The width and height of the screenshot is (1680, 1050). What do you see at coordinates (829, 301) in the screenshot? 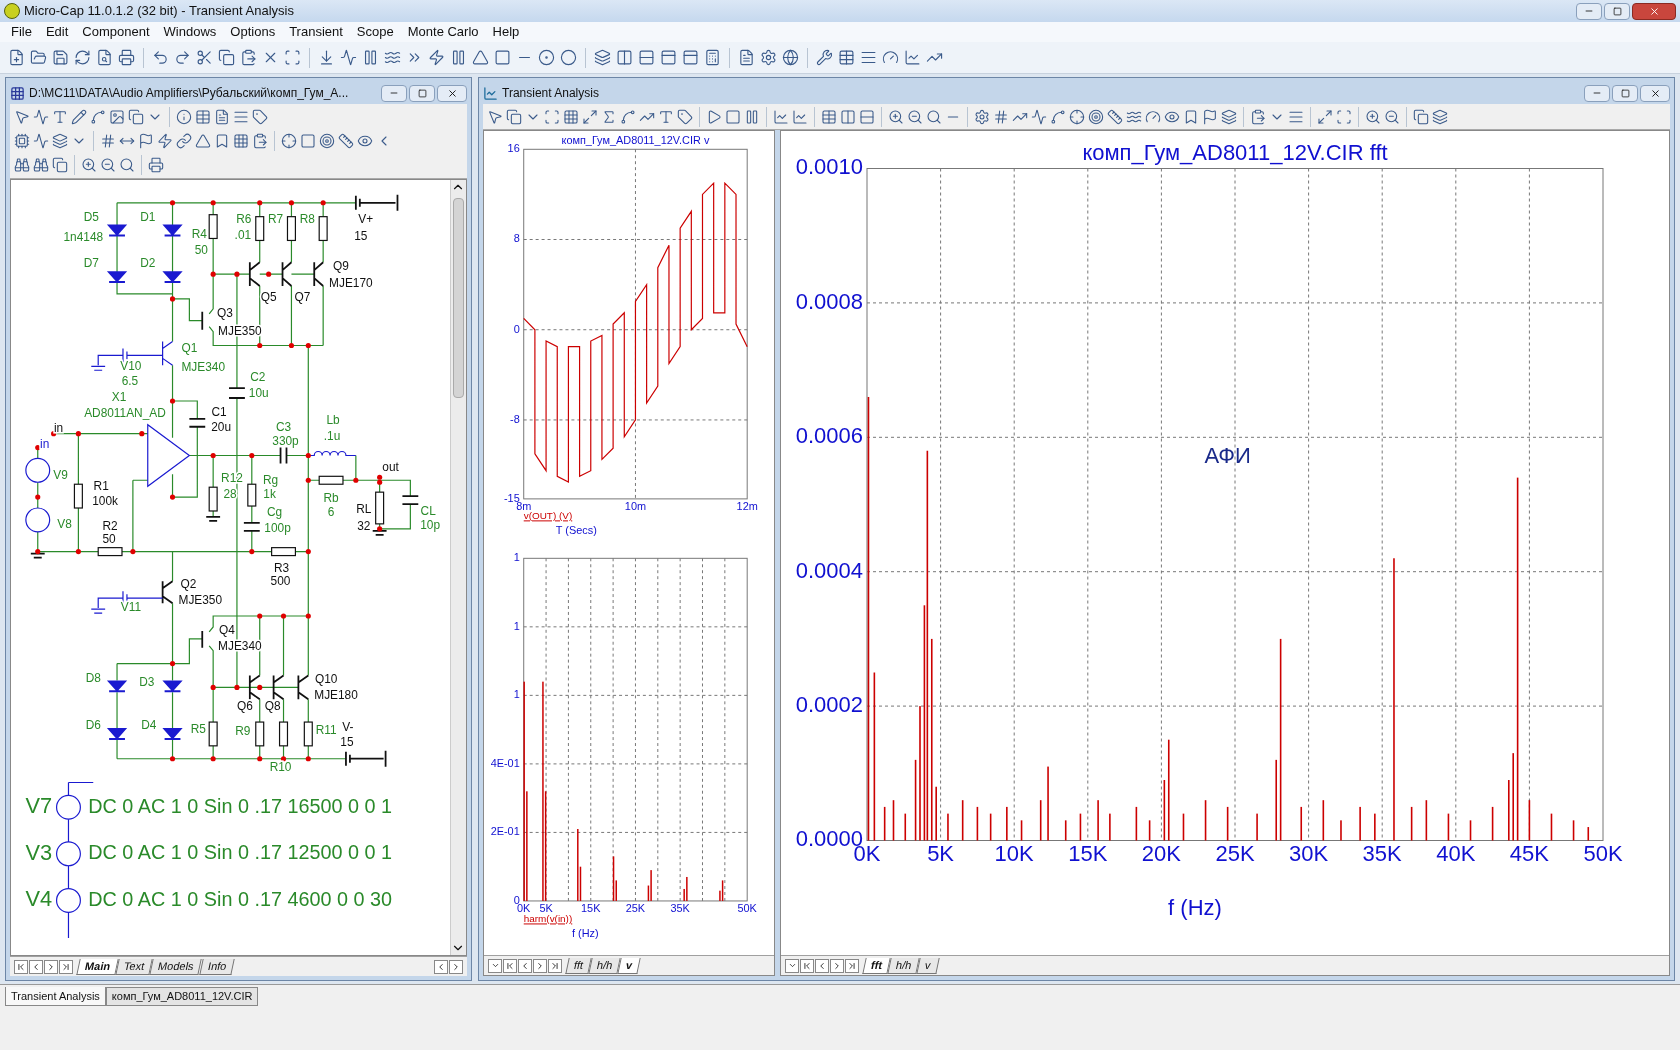
I see `axis-tick-label: 0.0008` at bounding box center [829, 301].